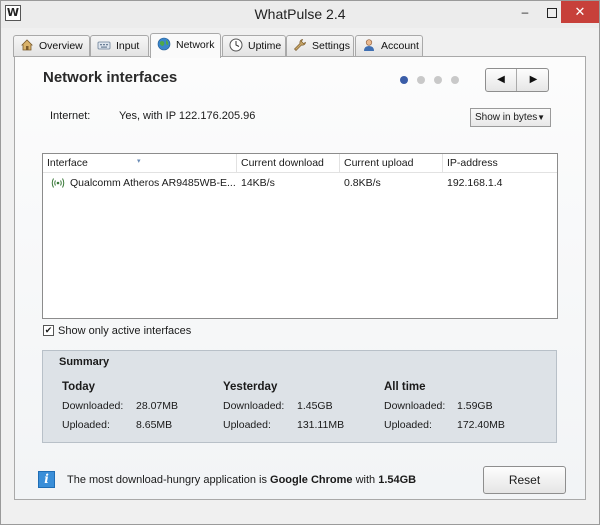  What do you see at coordinates (157, 406) in the screenshot?
I see `today-downloaded-value: 28.07MB` at bounding box center [157, 406].